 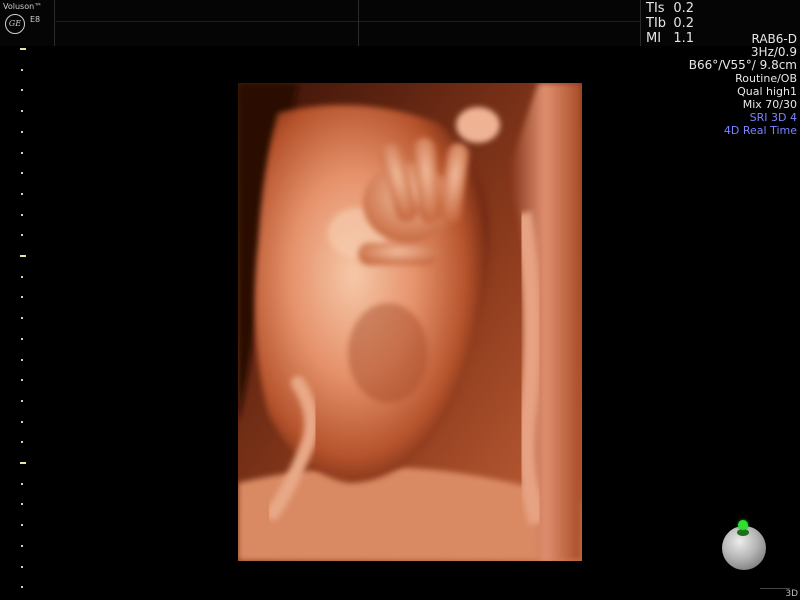 I want to click on ge-logo-icon: GE, so click(x=15, y=24).